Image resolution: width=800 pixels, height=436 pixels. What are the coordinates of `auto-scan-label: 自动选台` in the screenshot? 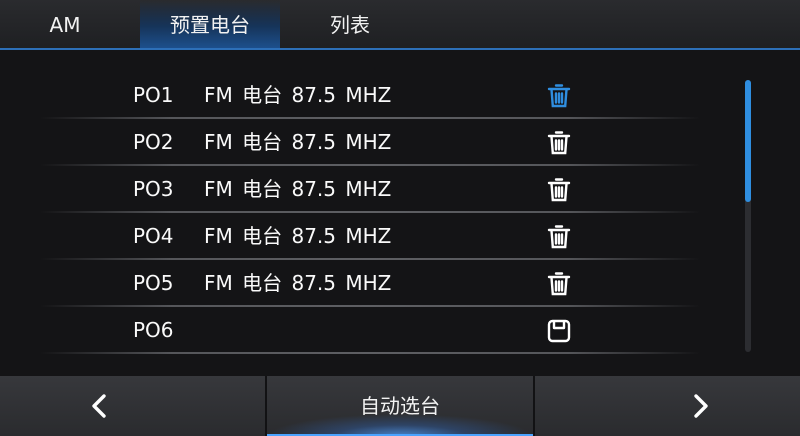 It's located at (400, 406).